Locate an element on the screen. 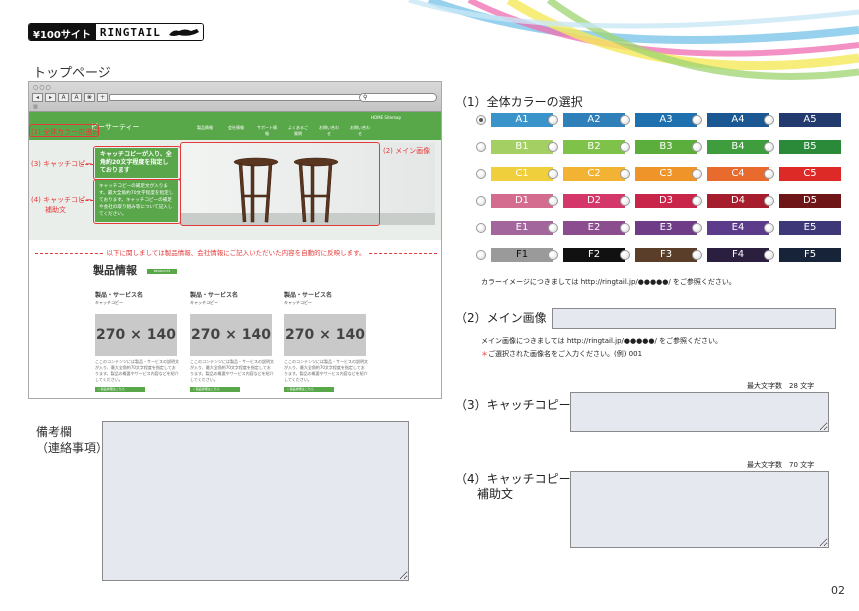 This screenshot has height=611, width=859. sub-copy-field is located at coordinates (699, 509).